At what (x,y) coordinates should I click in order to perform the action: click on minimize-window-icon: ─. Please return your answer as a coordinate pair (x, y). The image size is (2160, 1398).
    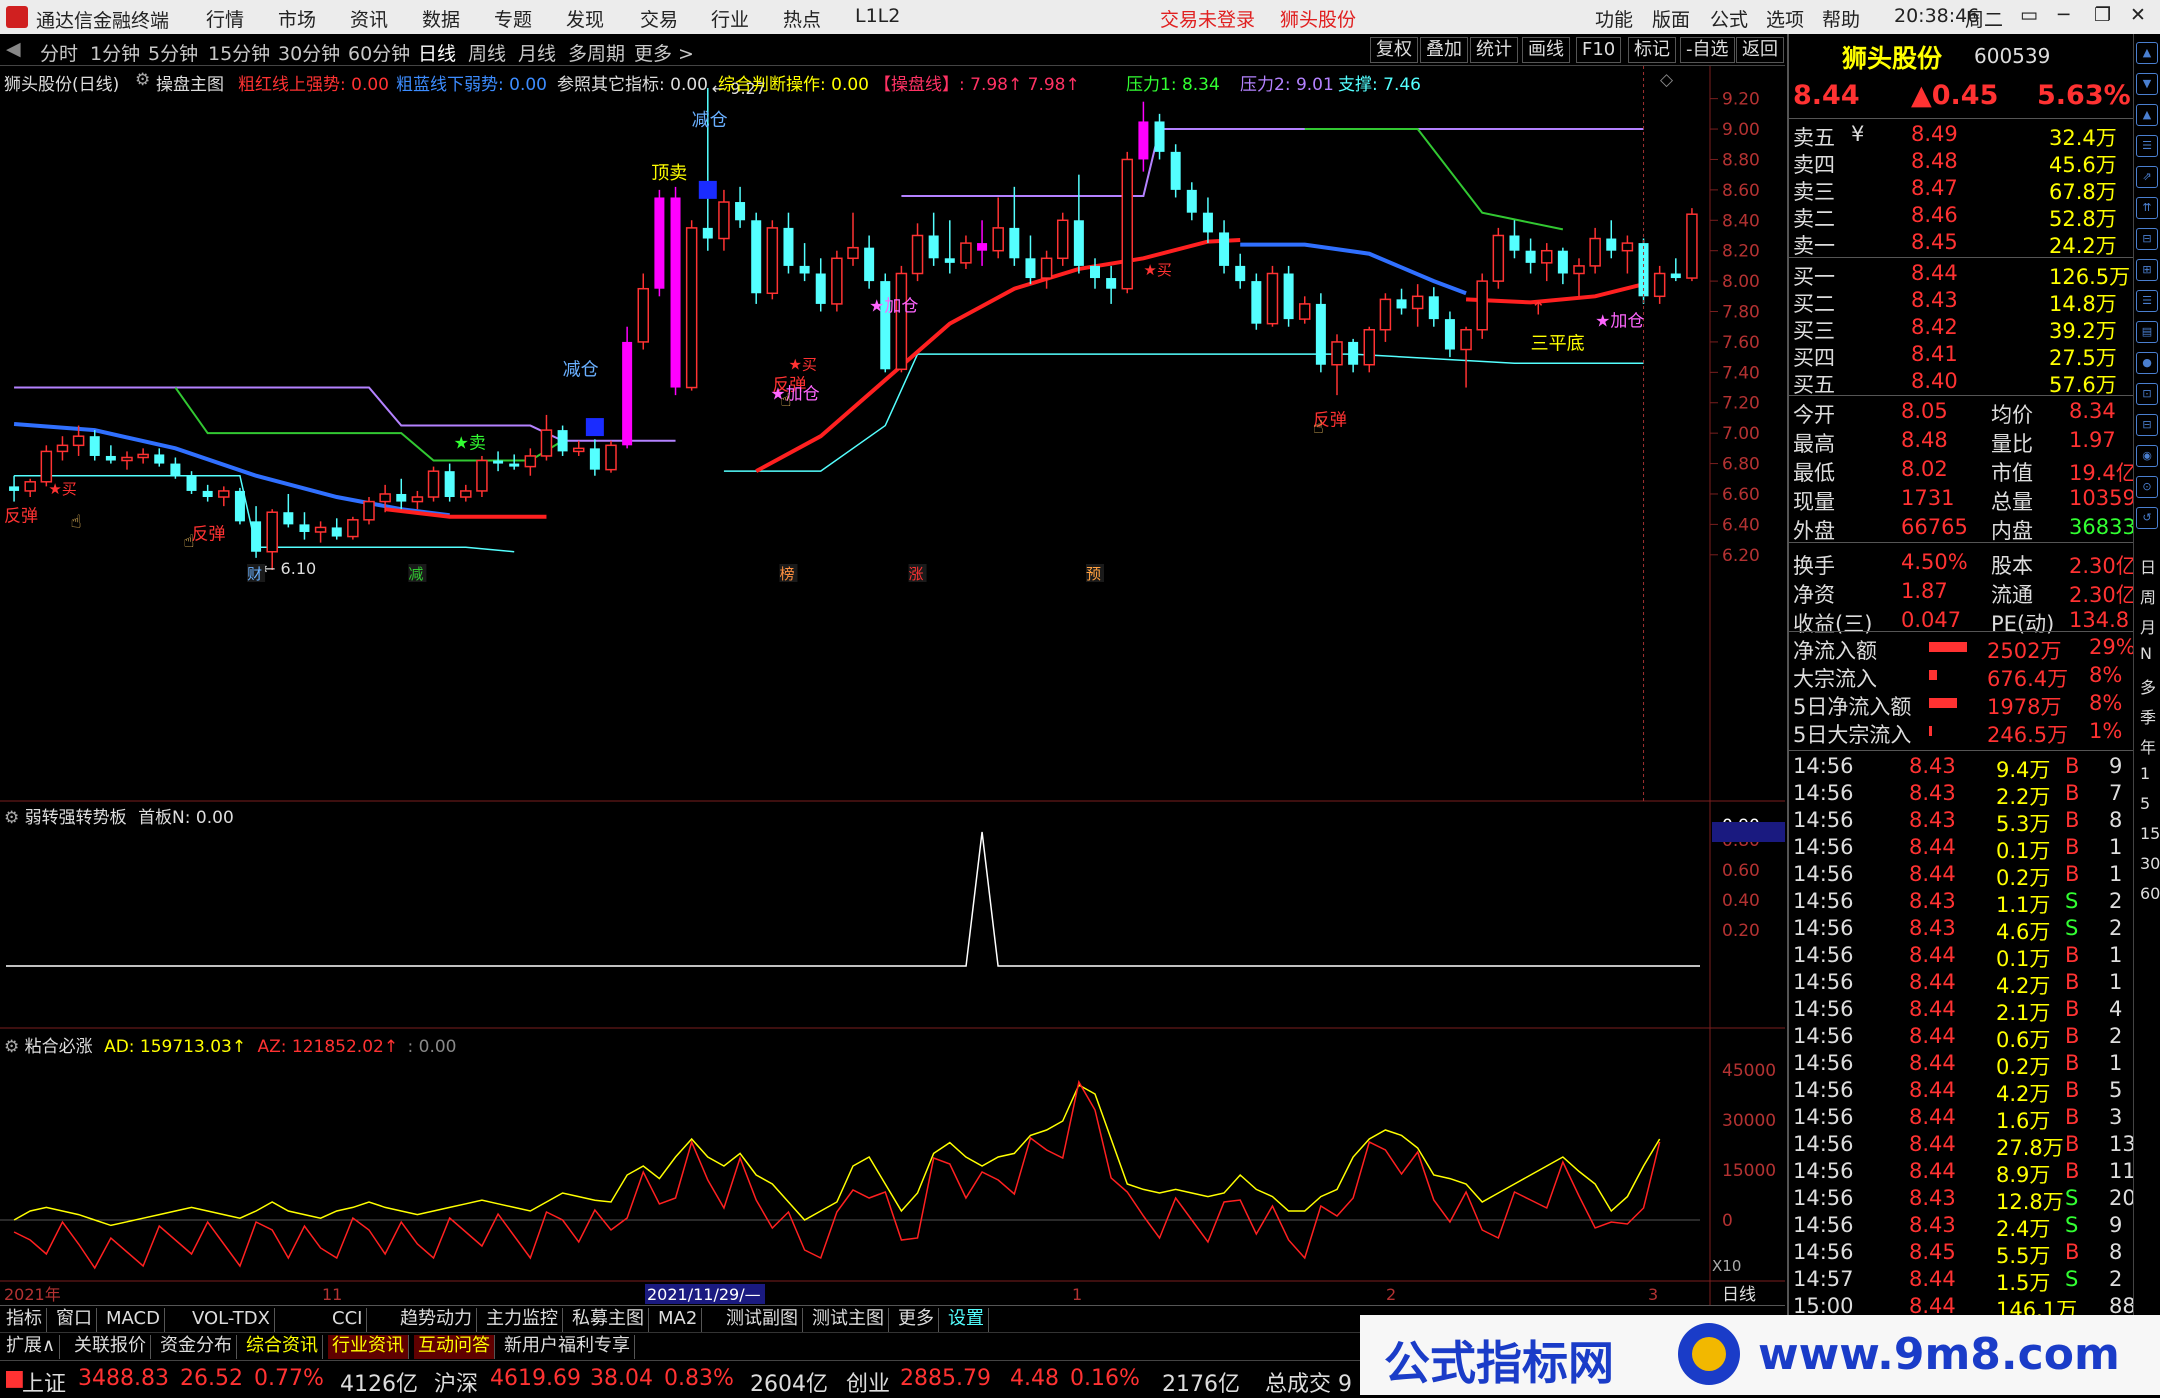
    Looking at the image, I should click on (2063, 15).